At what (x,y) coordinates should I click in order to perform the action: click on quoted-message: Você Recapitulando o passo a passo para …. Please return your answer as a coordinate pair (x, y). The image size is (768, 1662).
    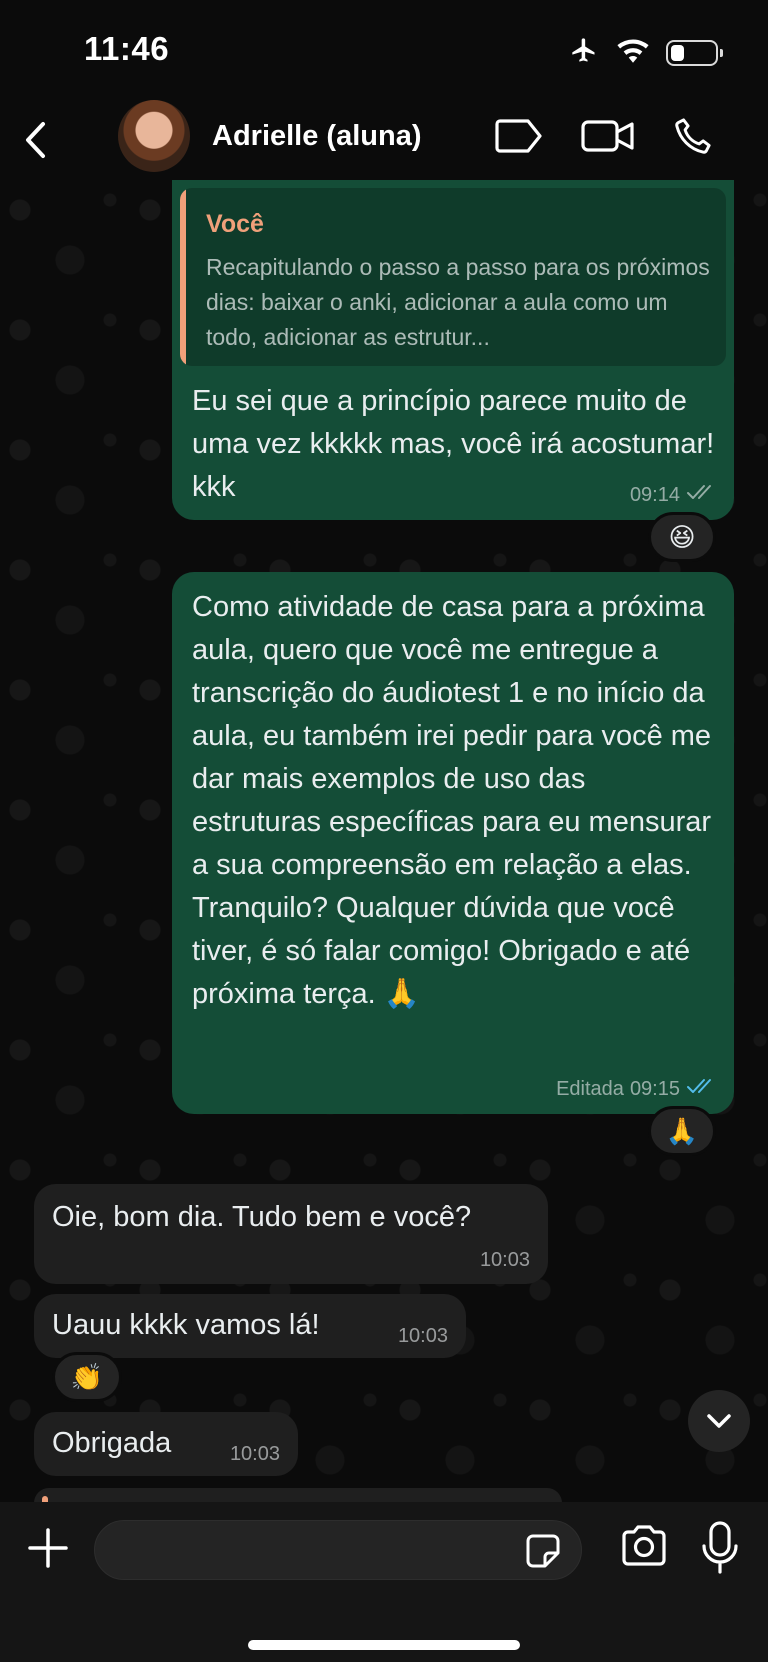
    Looking at the image, I should click on (453, 277).